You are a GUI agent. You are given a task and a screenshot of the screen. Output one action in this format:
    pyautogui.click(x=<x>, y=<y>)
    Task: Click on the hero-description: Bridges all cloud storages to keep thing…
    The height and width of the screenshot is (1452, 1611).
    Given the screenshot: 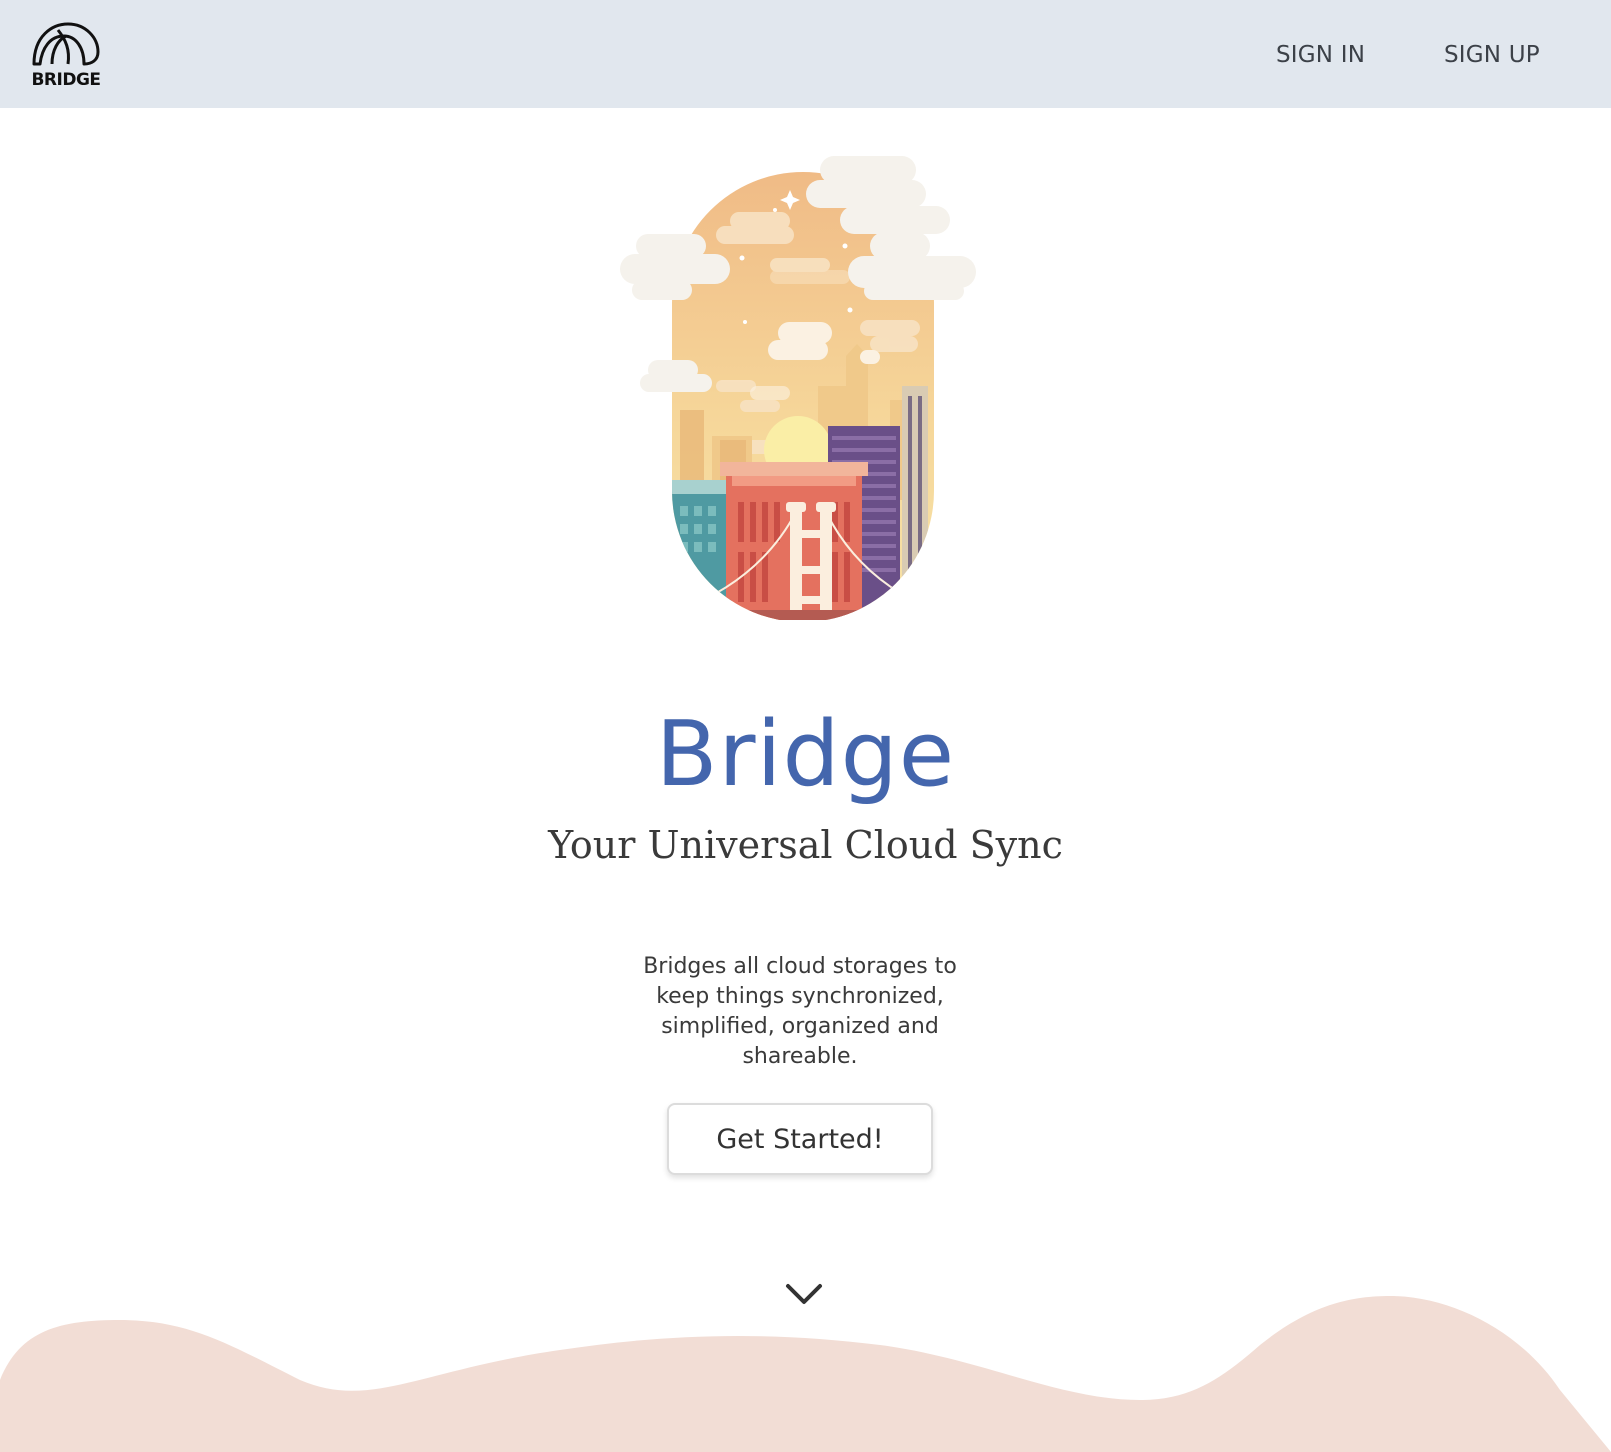 What is the action you would take?
    pyautogui.click(x=800, y=1011)
    